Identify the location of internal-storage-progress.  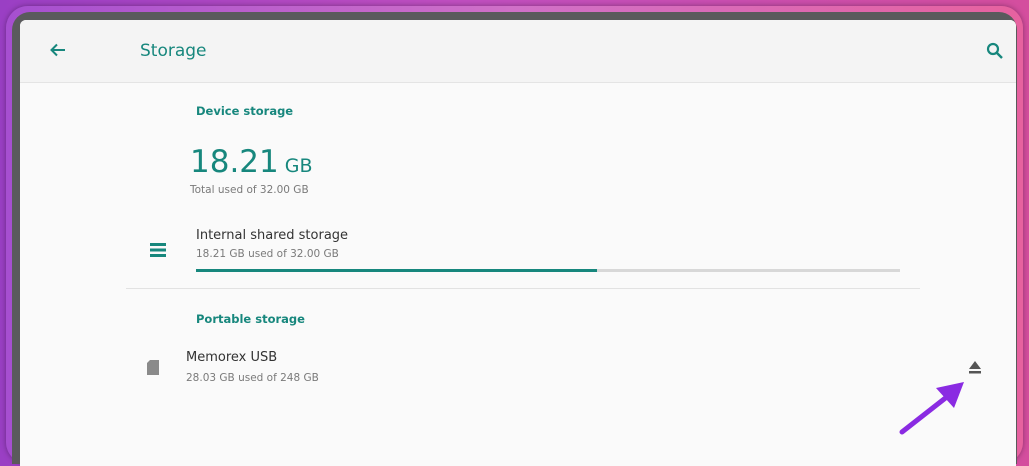
(548, 270).